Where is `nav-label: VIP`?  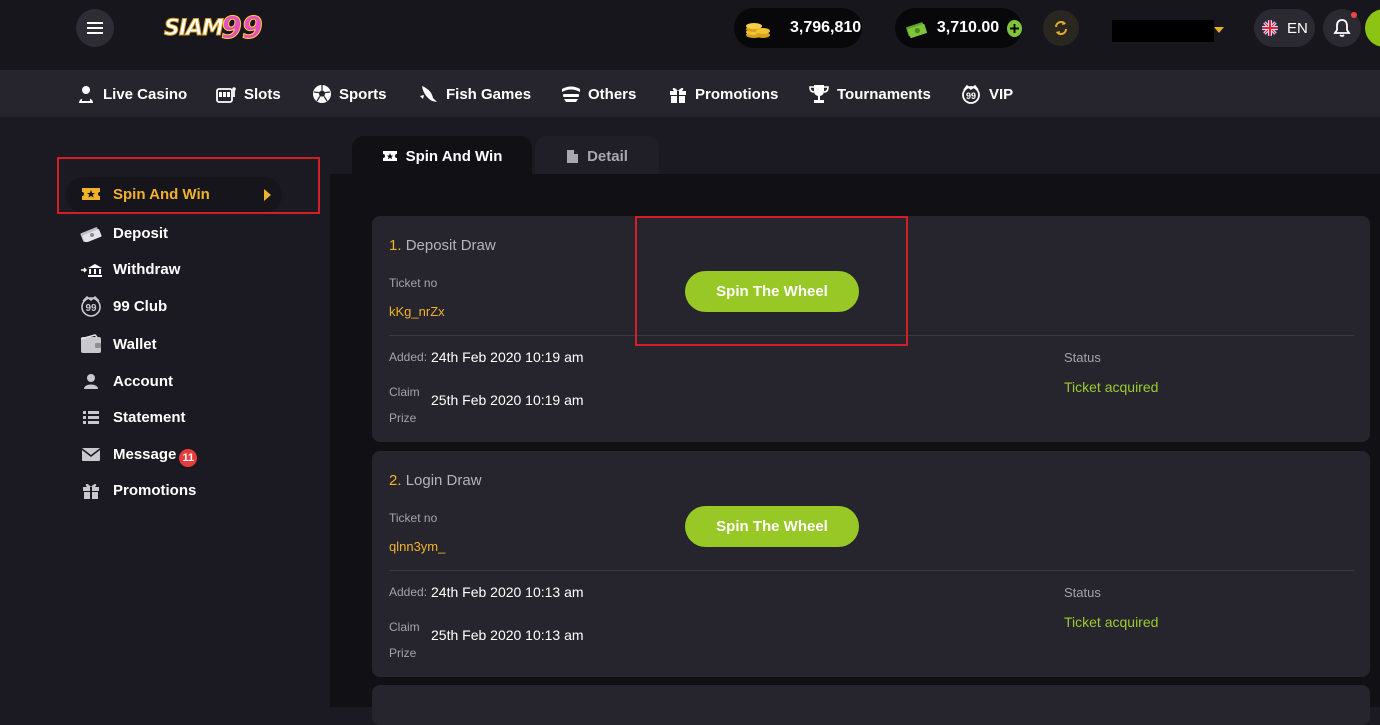 nav-label: VIP is located at coordinates (1001, 94).